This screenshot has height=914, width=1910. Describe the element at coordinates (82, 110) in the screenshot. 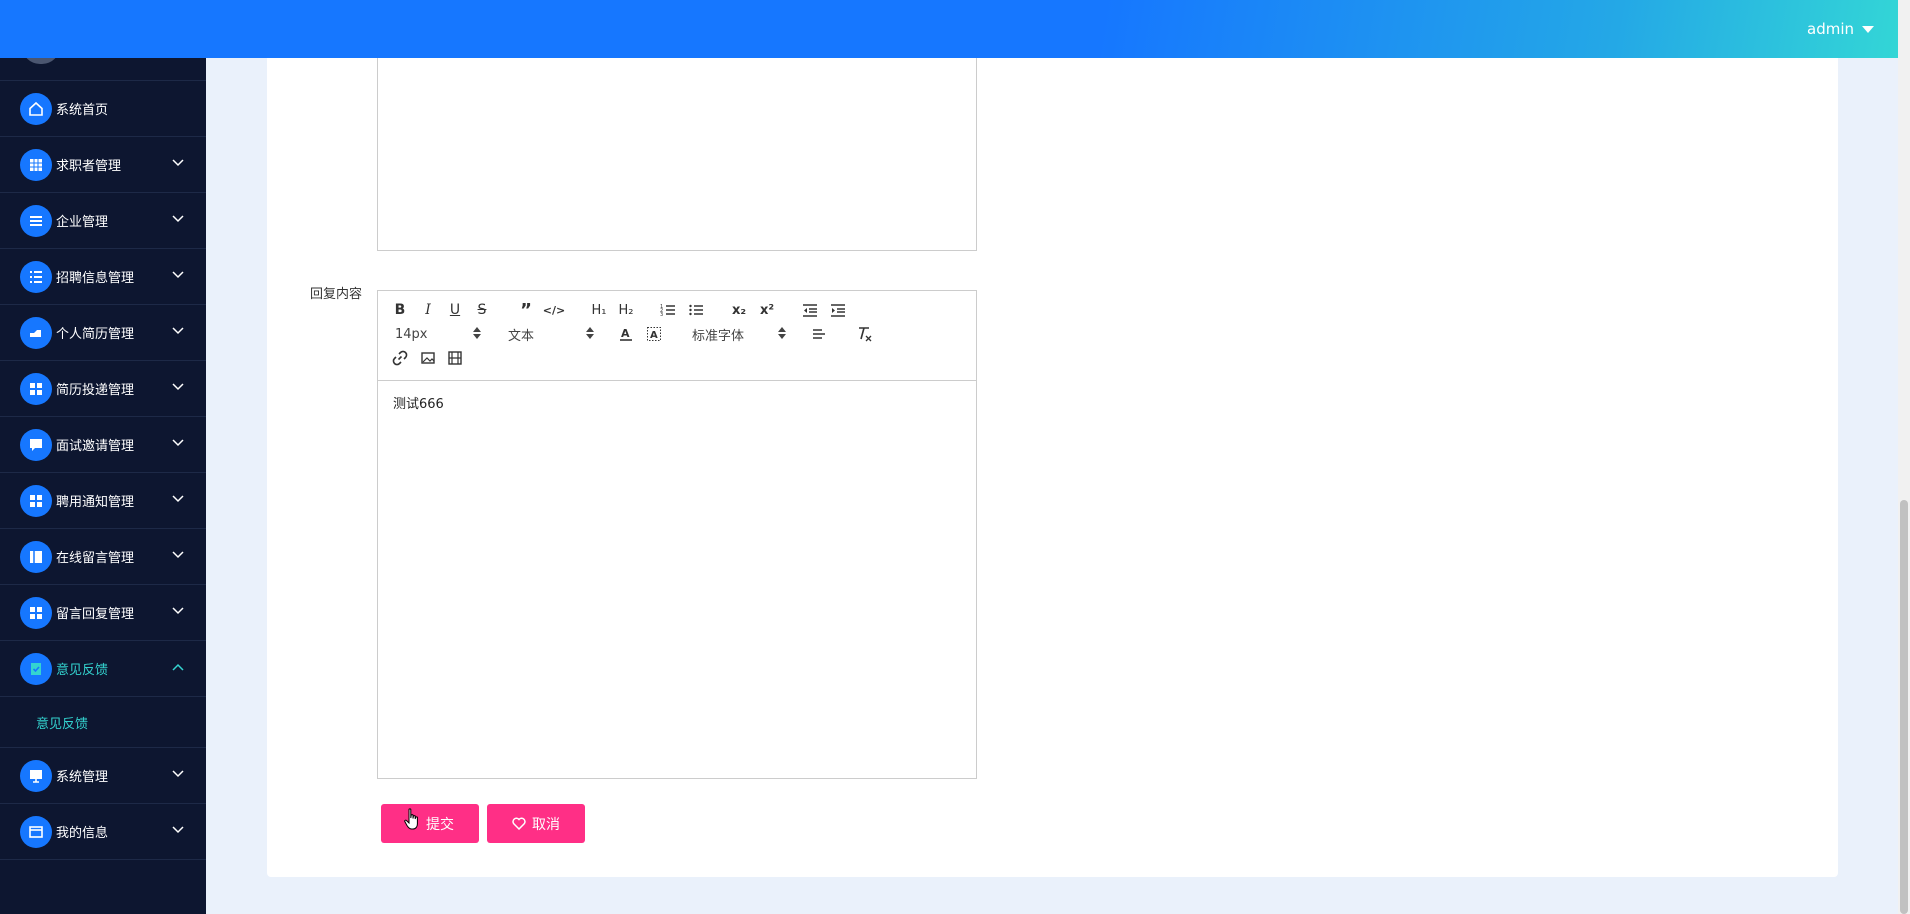

I see `sidebar-item-label: 系统首页` at that location.